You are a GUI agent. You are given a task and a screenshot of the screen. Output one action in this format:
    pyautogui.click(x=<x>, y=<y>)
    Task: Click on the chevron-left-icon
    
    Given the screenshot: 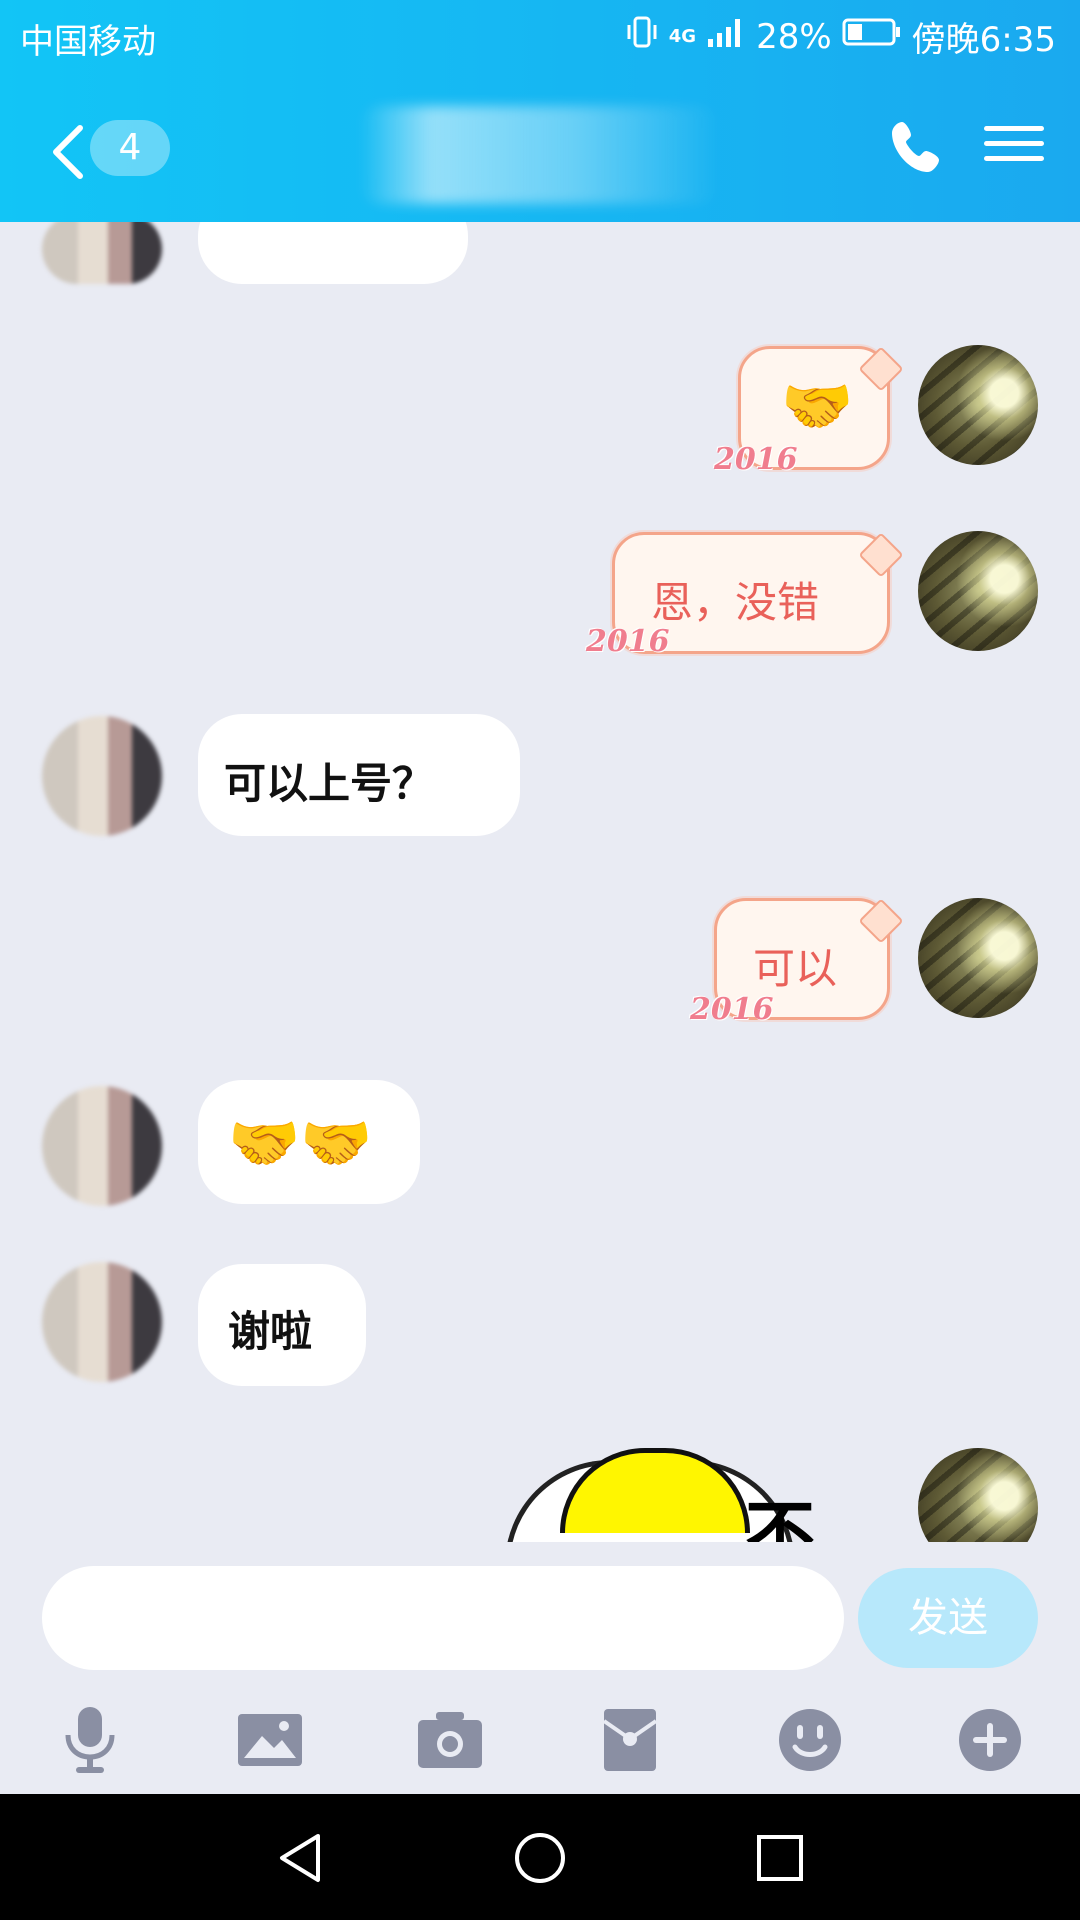 What is the action you would take?
    pyautogui.click(x=68, y=152)
    